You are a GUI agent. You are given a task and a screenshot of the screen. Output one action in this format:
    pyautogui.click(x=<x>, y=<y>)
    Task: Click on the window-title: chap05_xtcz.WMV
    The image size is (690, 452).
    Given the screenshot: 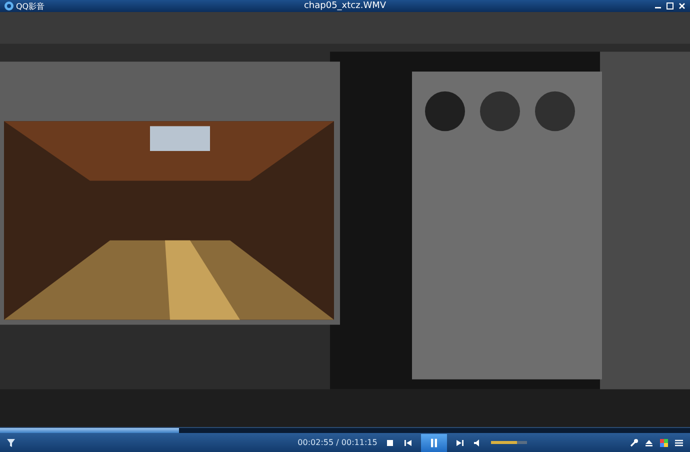 What is the action you would take?
    pyautogui.click(x=345, y=6)
    